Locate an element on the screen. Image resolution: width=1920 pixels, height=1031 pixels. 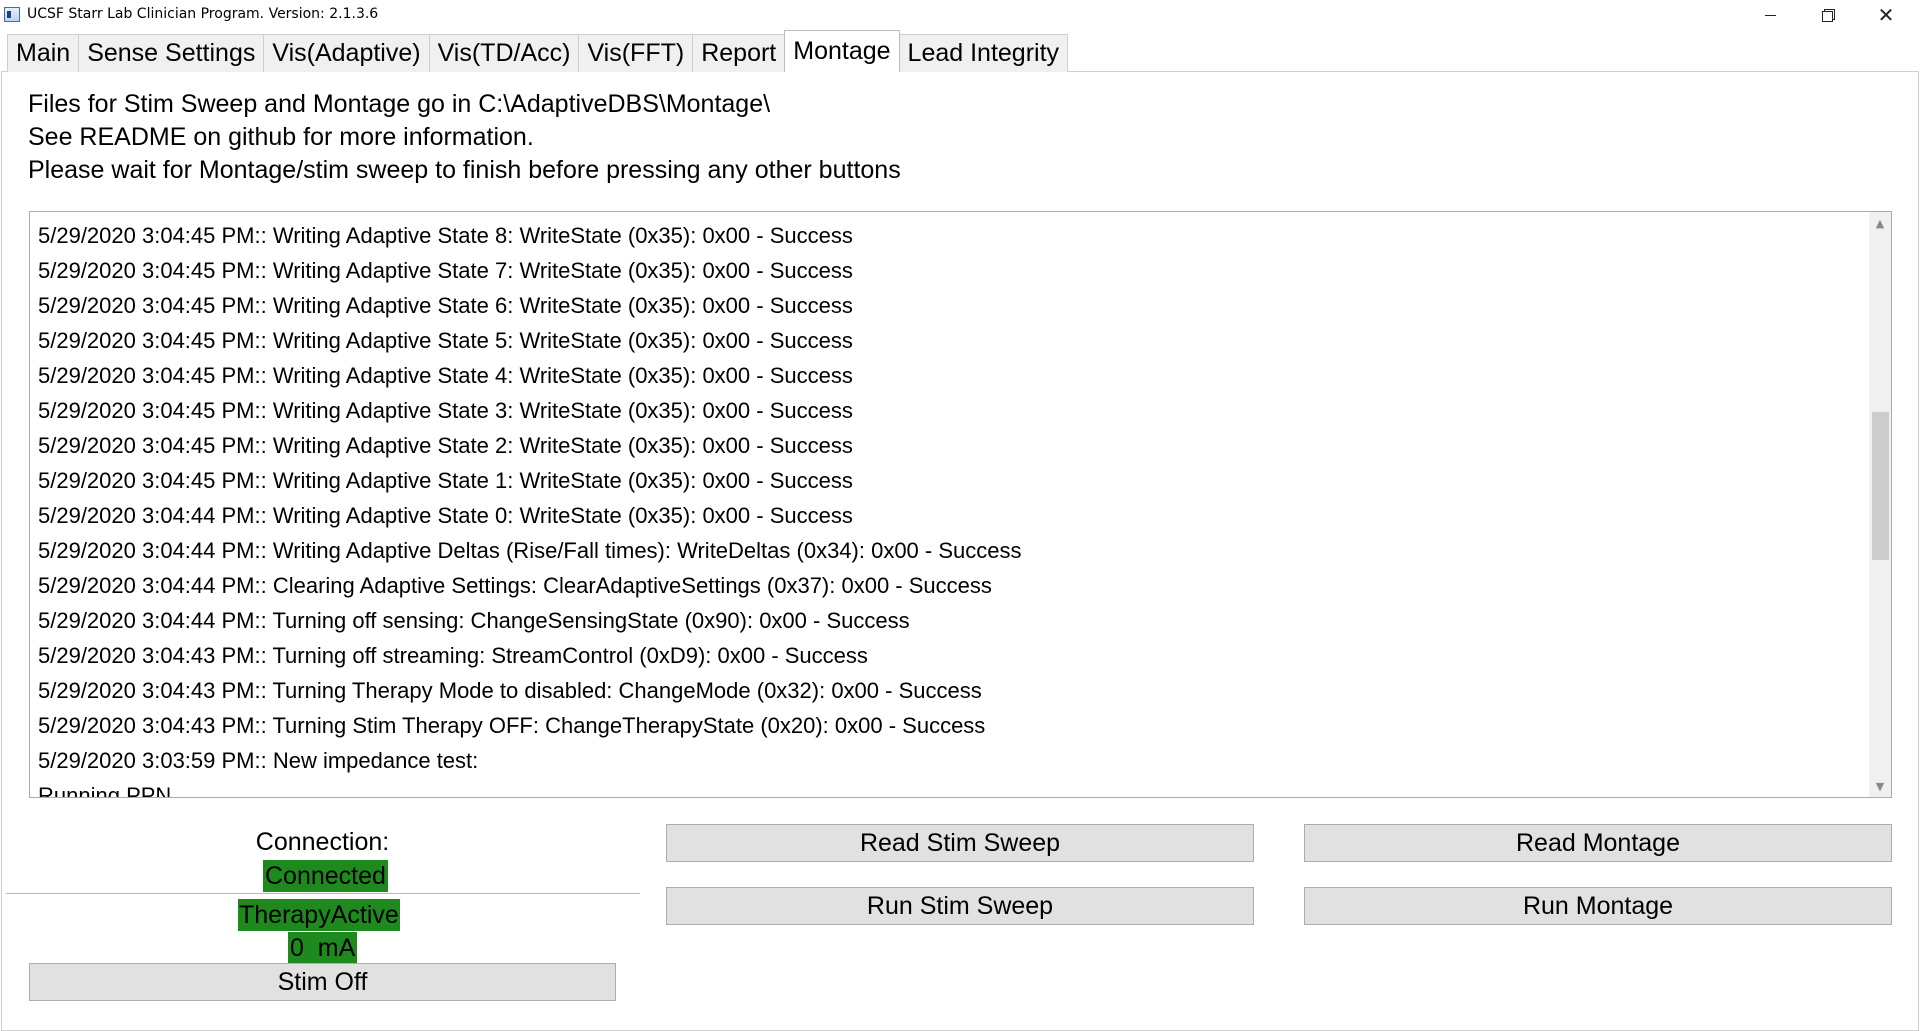
close-icon: ✕ is located at coordinates (1886, 15).